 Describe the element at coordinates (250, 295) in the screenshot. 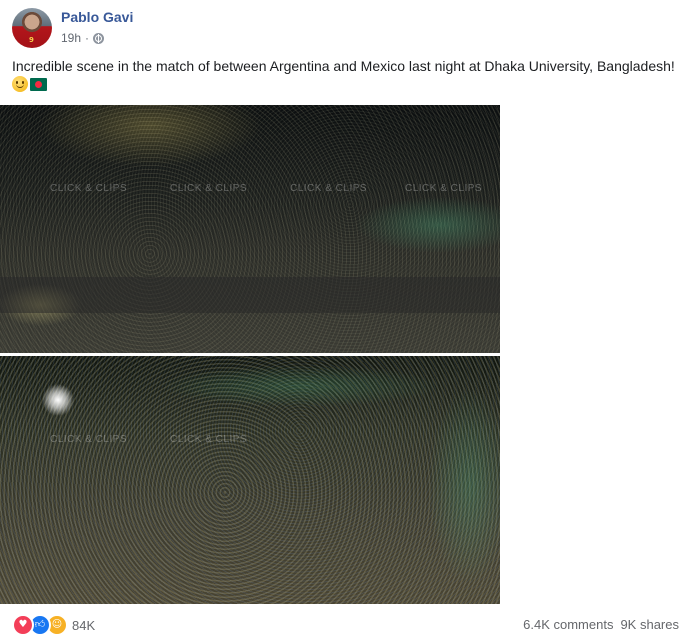

I see `watermark-band` at that location.